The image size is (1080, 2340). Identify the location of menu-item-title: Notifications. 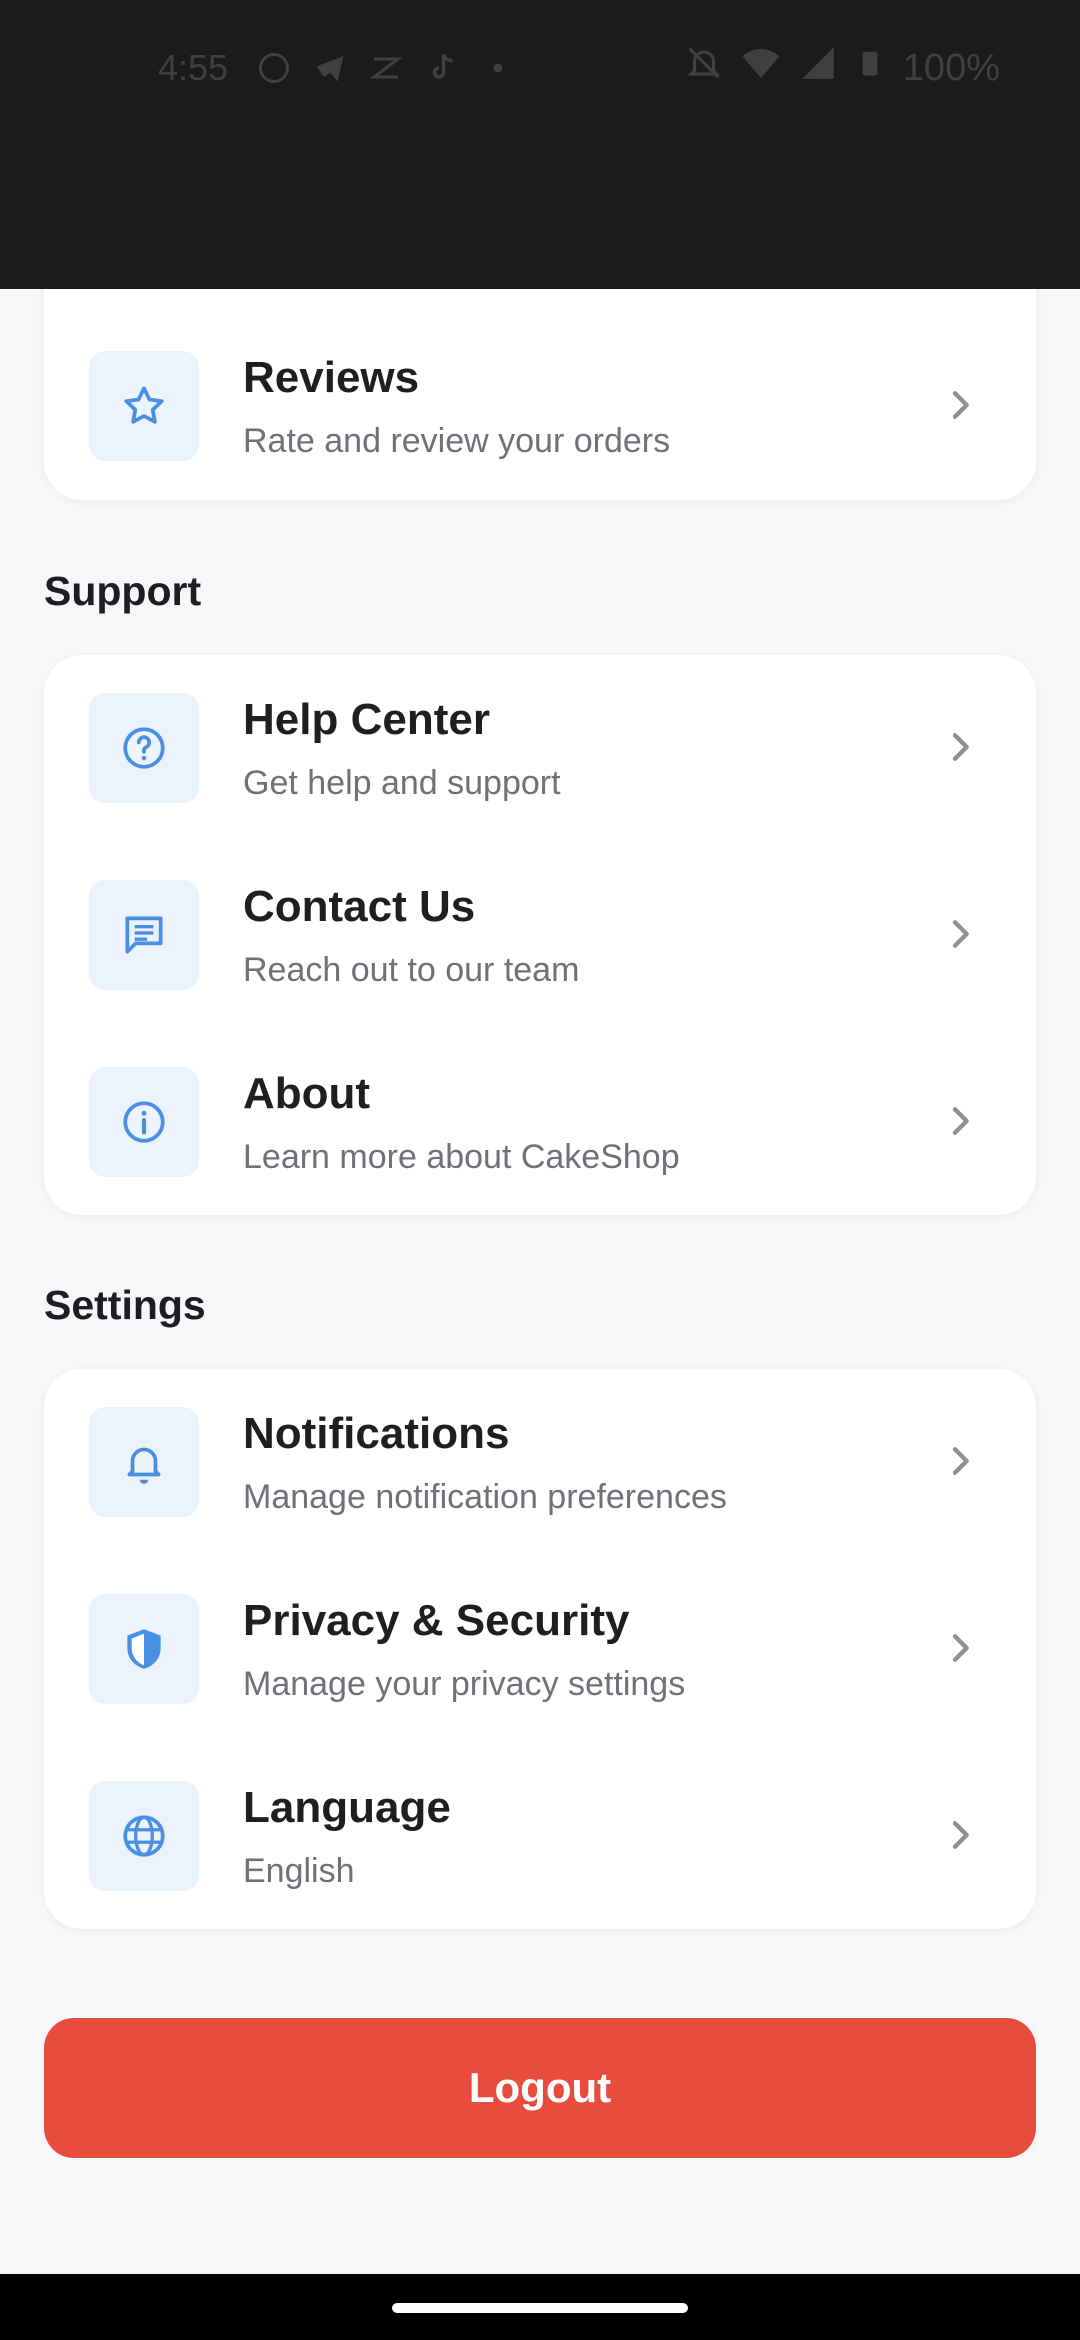
(376, 1433).